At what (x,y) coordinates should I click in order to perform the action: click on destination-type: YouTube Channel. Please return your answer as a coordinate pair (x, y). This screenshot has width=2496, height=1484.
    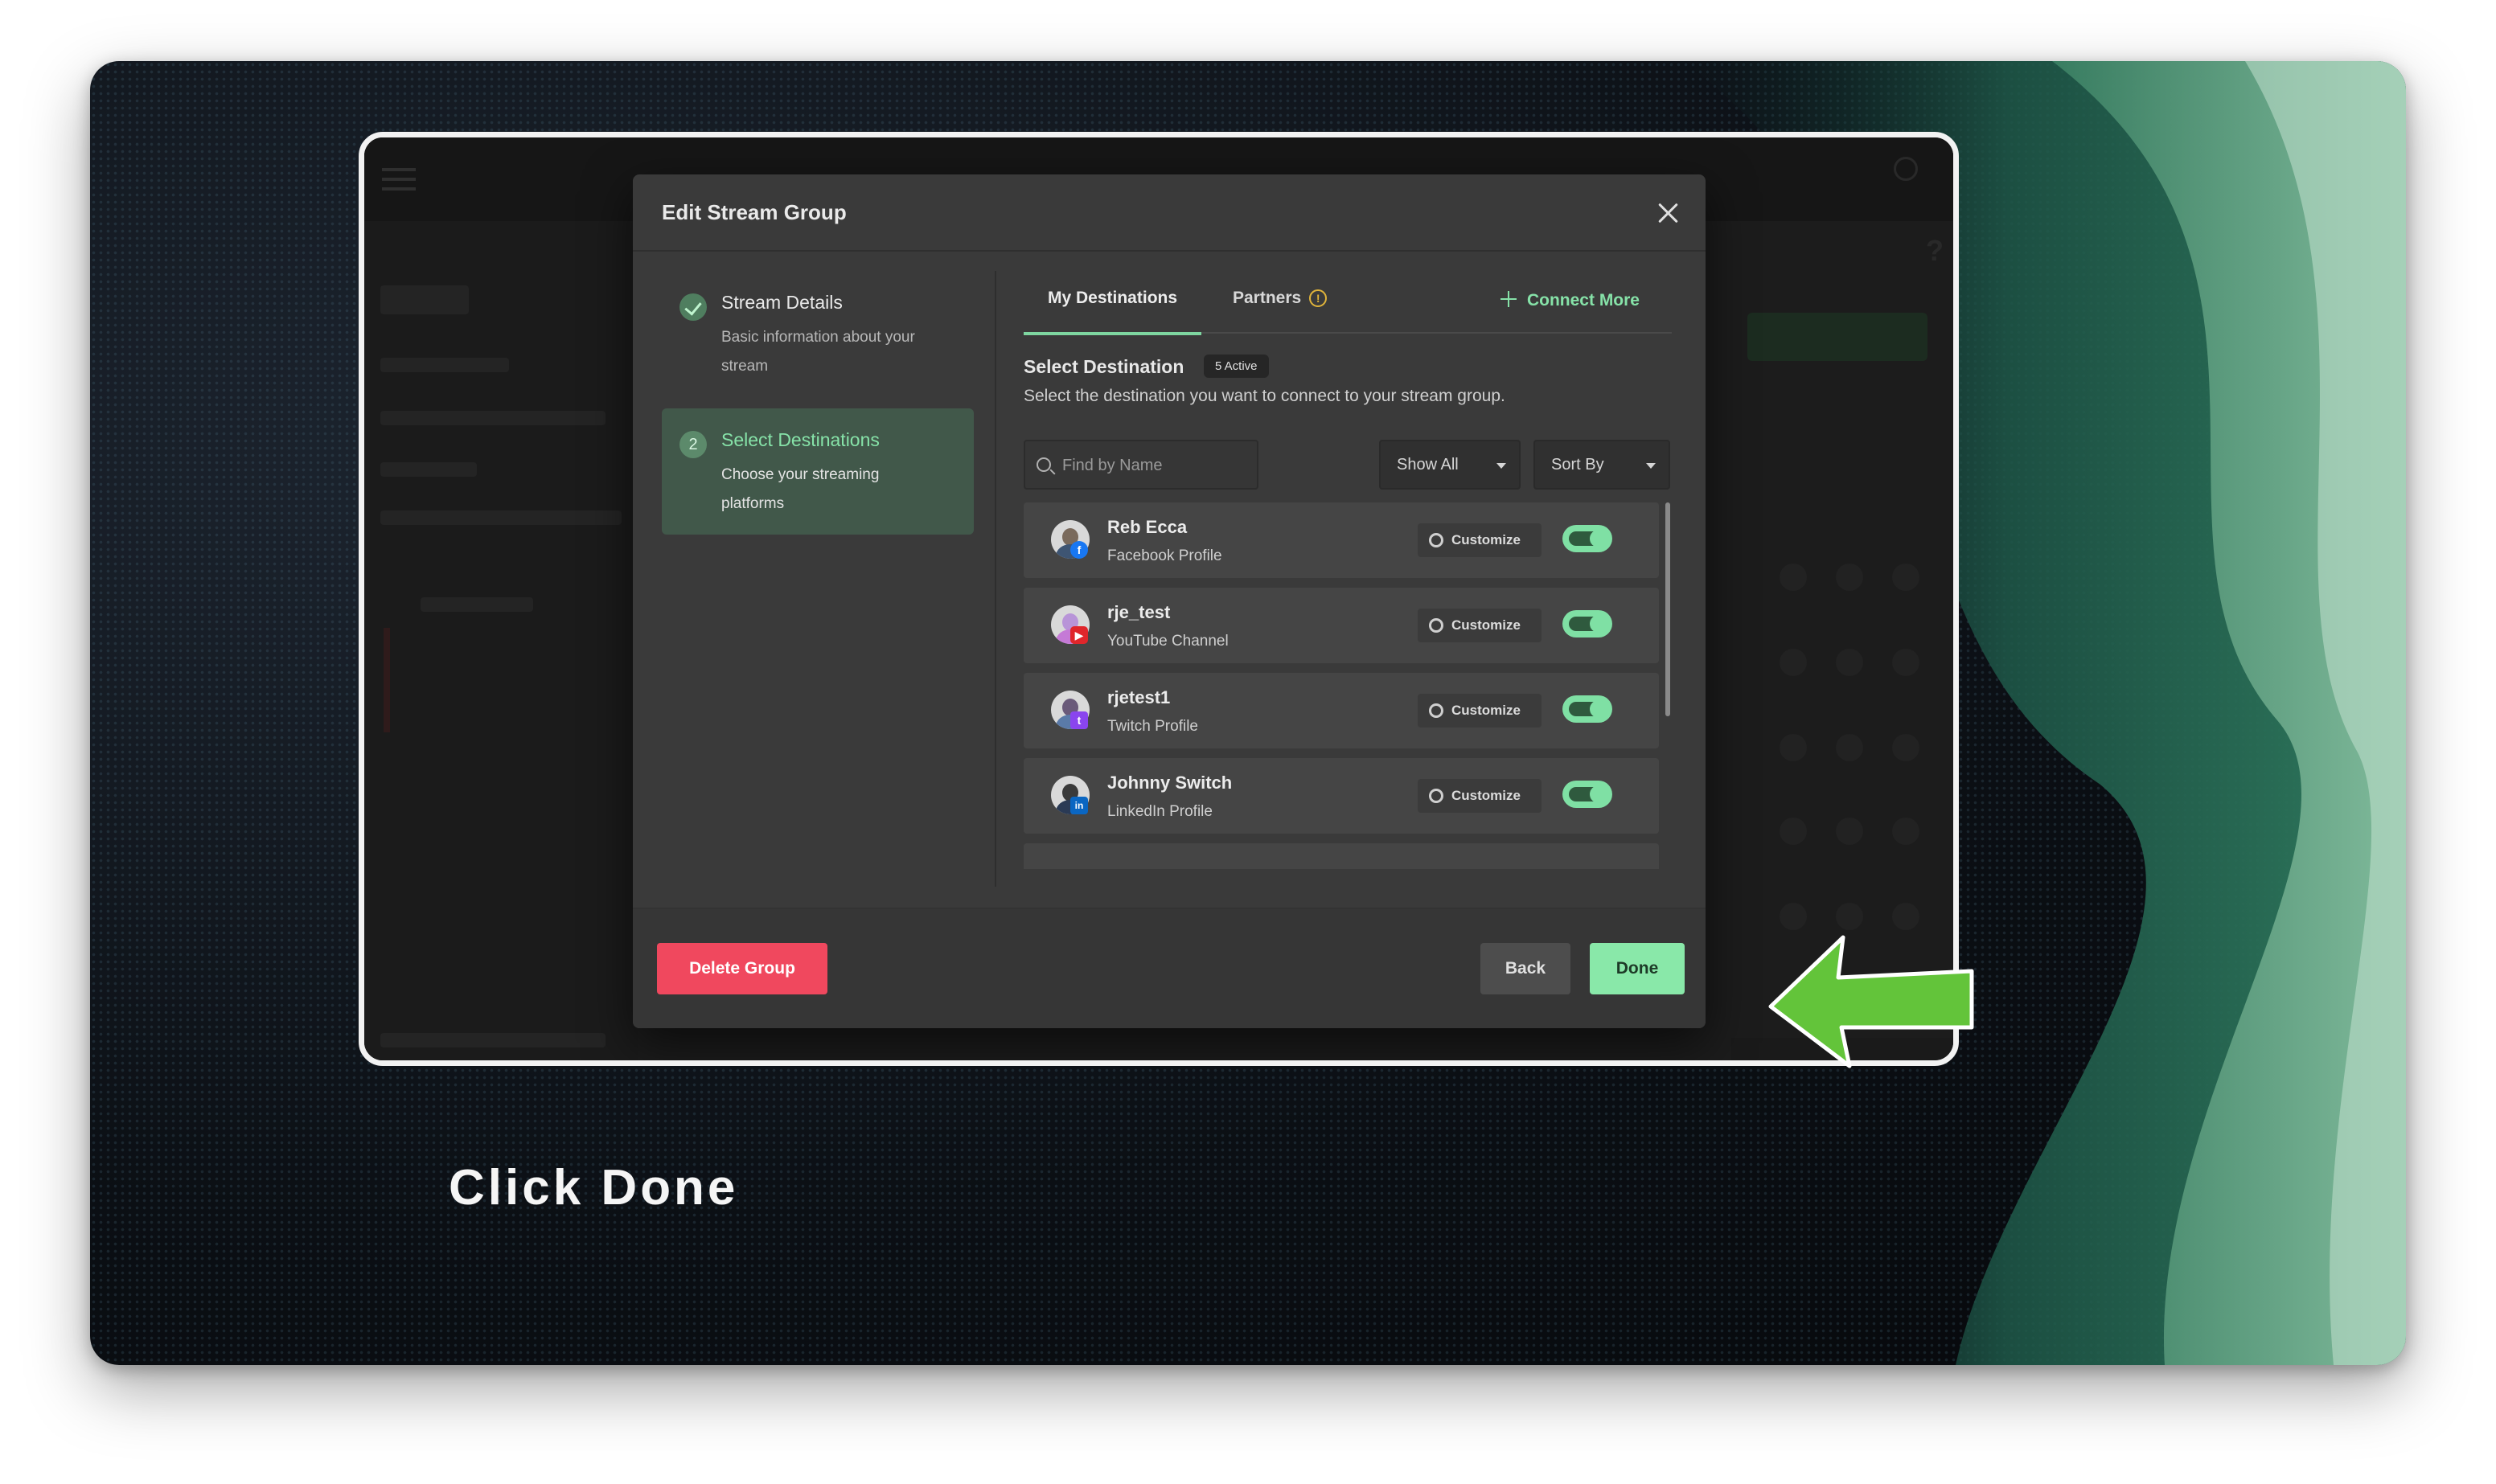
    Looking at the image, I should click on (1168, 642).